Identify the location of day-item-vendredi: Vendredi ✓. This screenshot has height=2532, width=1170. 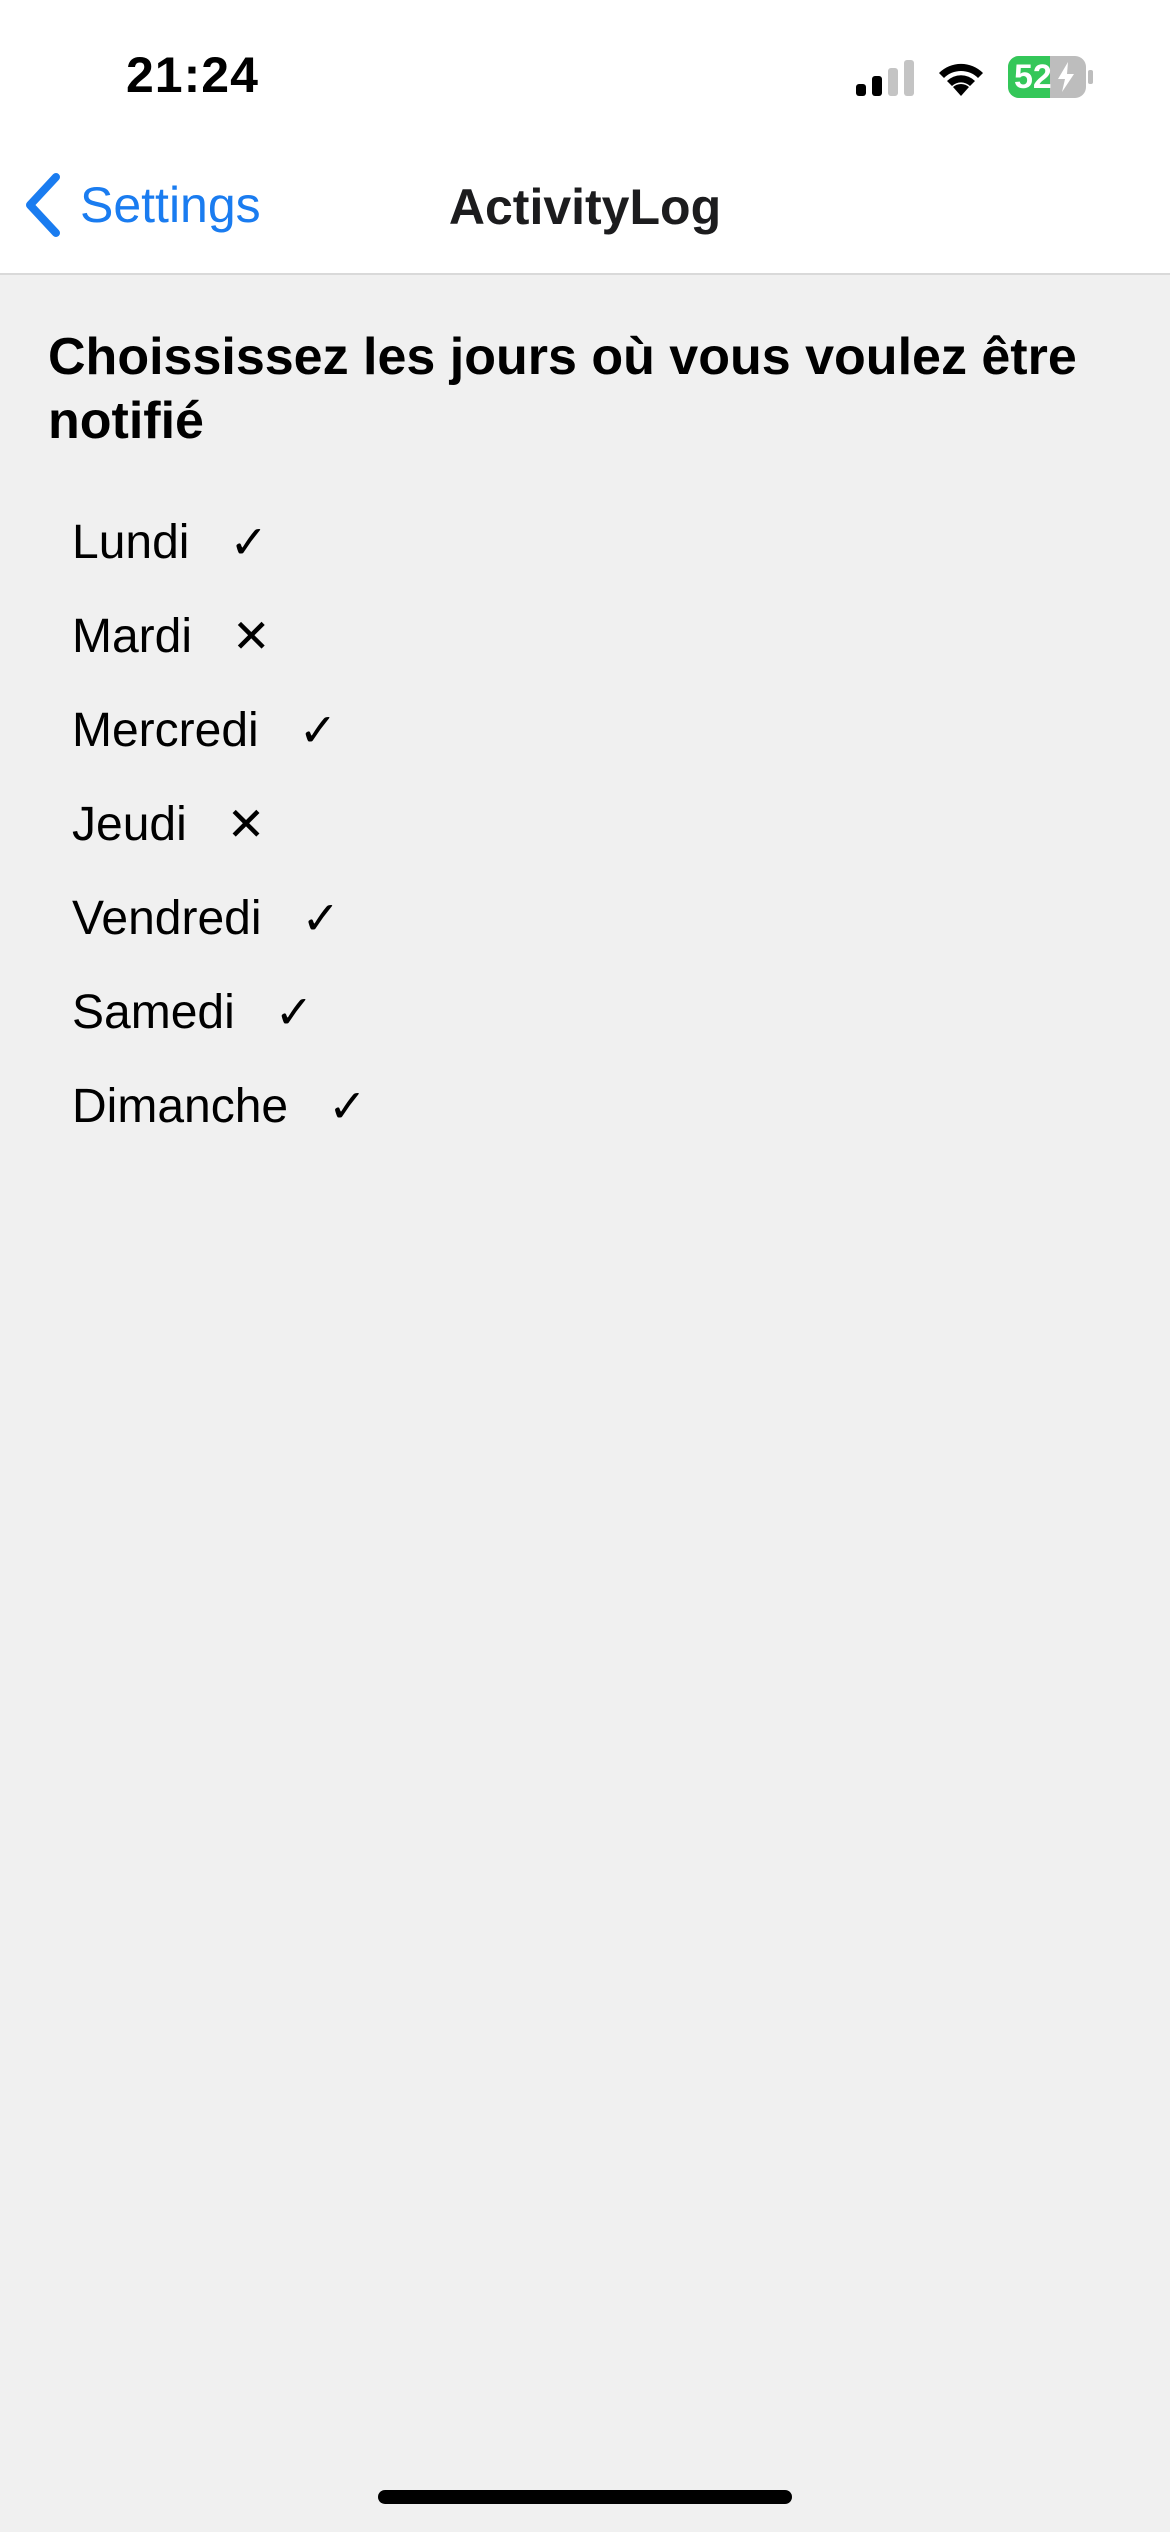
(219, 918).